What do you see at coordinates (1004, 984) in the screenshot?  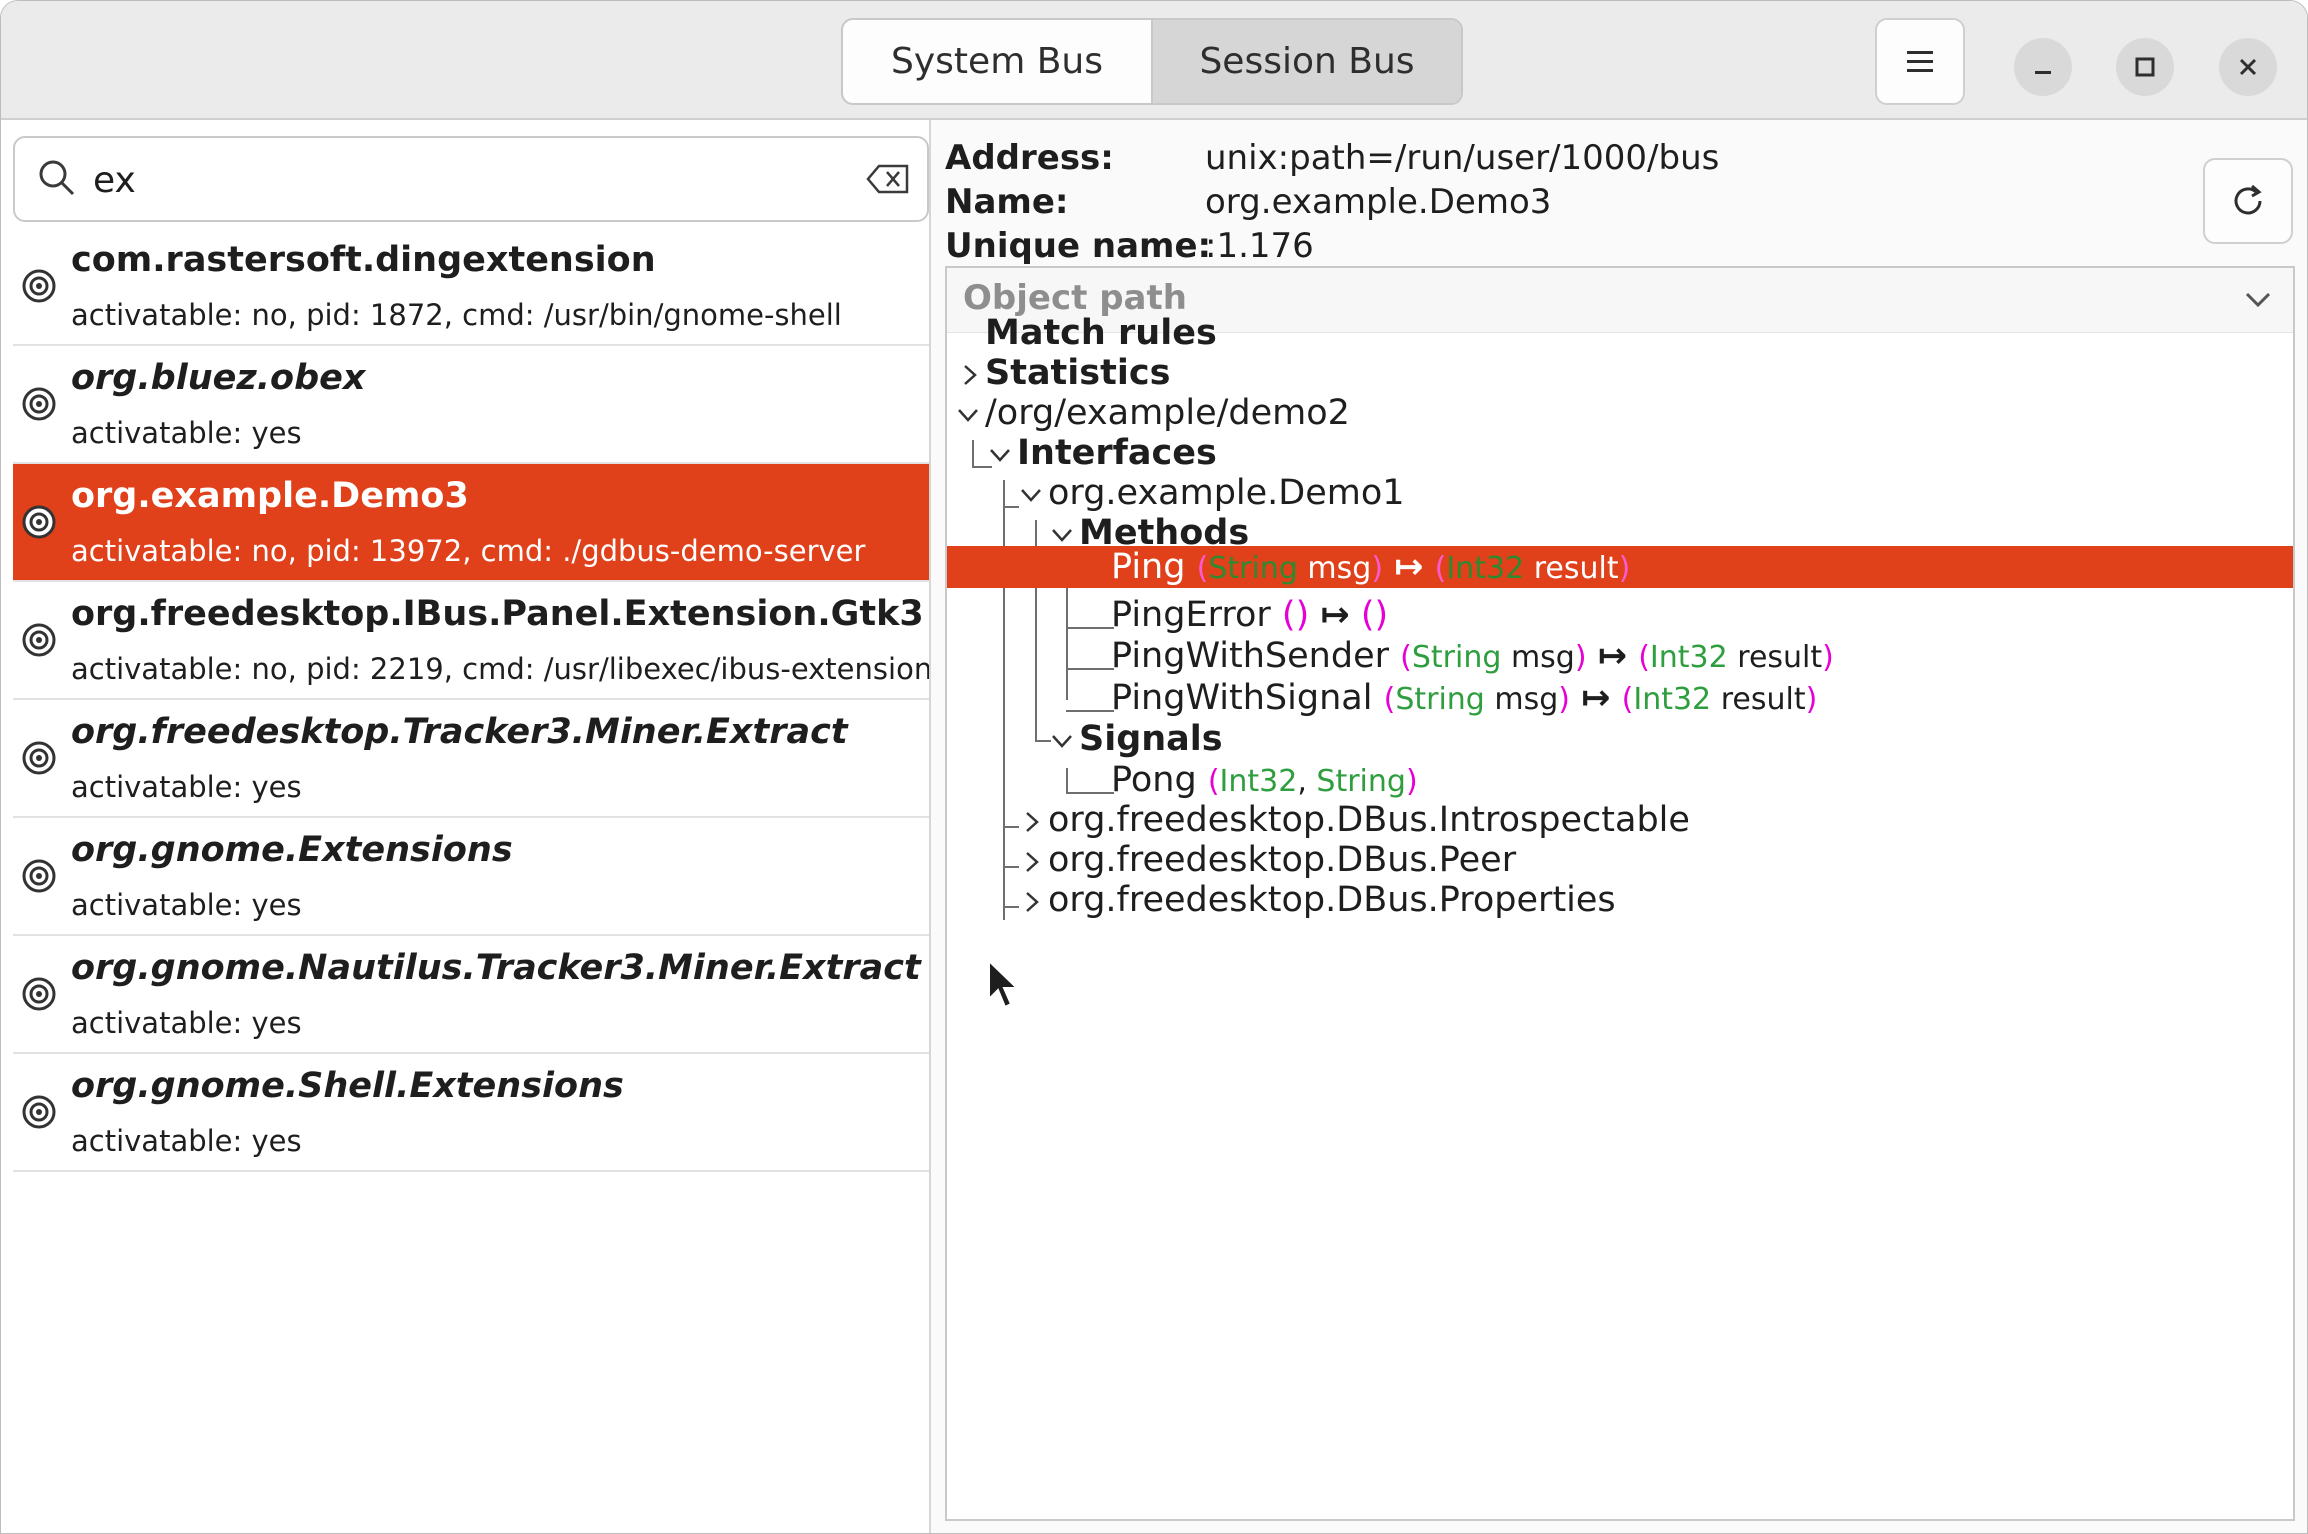 I see `mouse-pointer-icon` at bounding box center [1004, 984].